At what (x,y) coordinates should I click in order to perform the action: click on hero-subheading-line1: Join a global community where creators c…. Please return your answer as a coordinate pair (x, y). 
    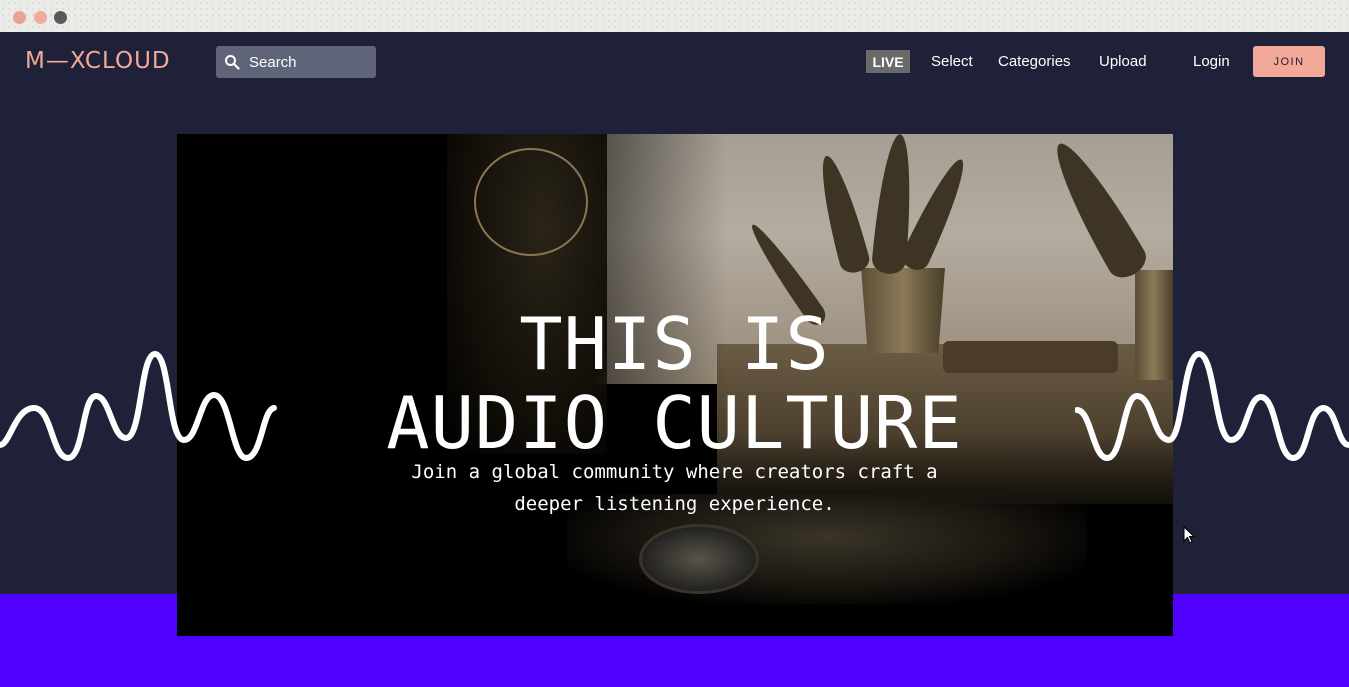
    Looking at the image, I should click on (674, 472).